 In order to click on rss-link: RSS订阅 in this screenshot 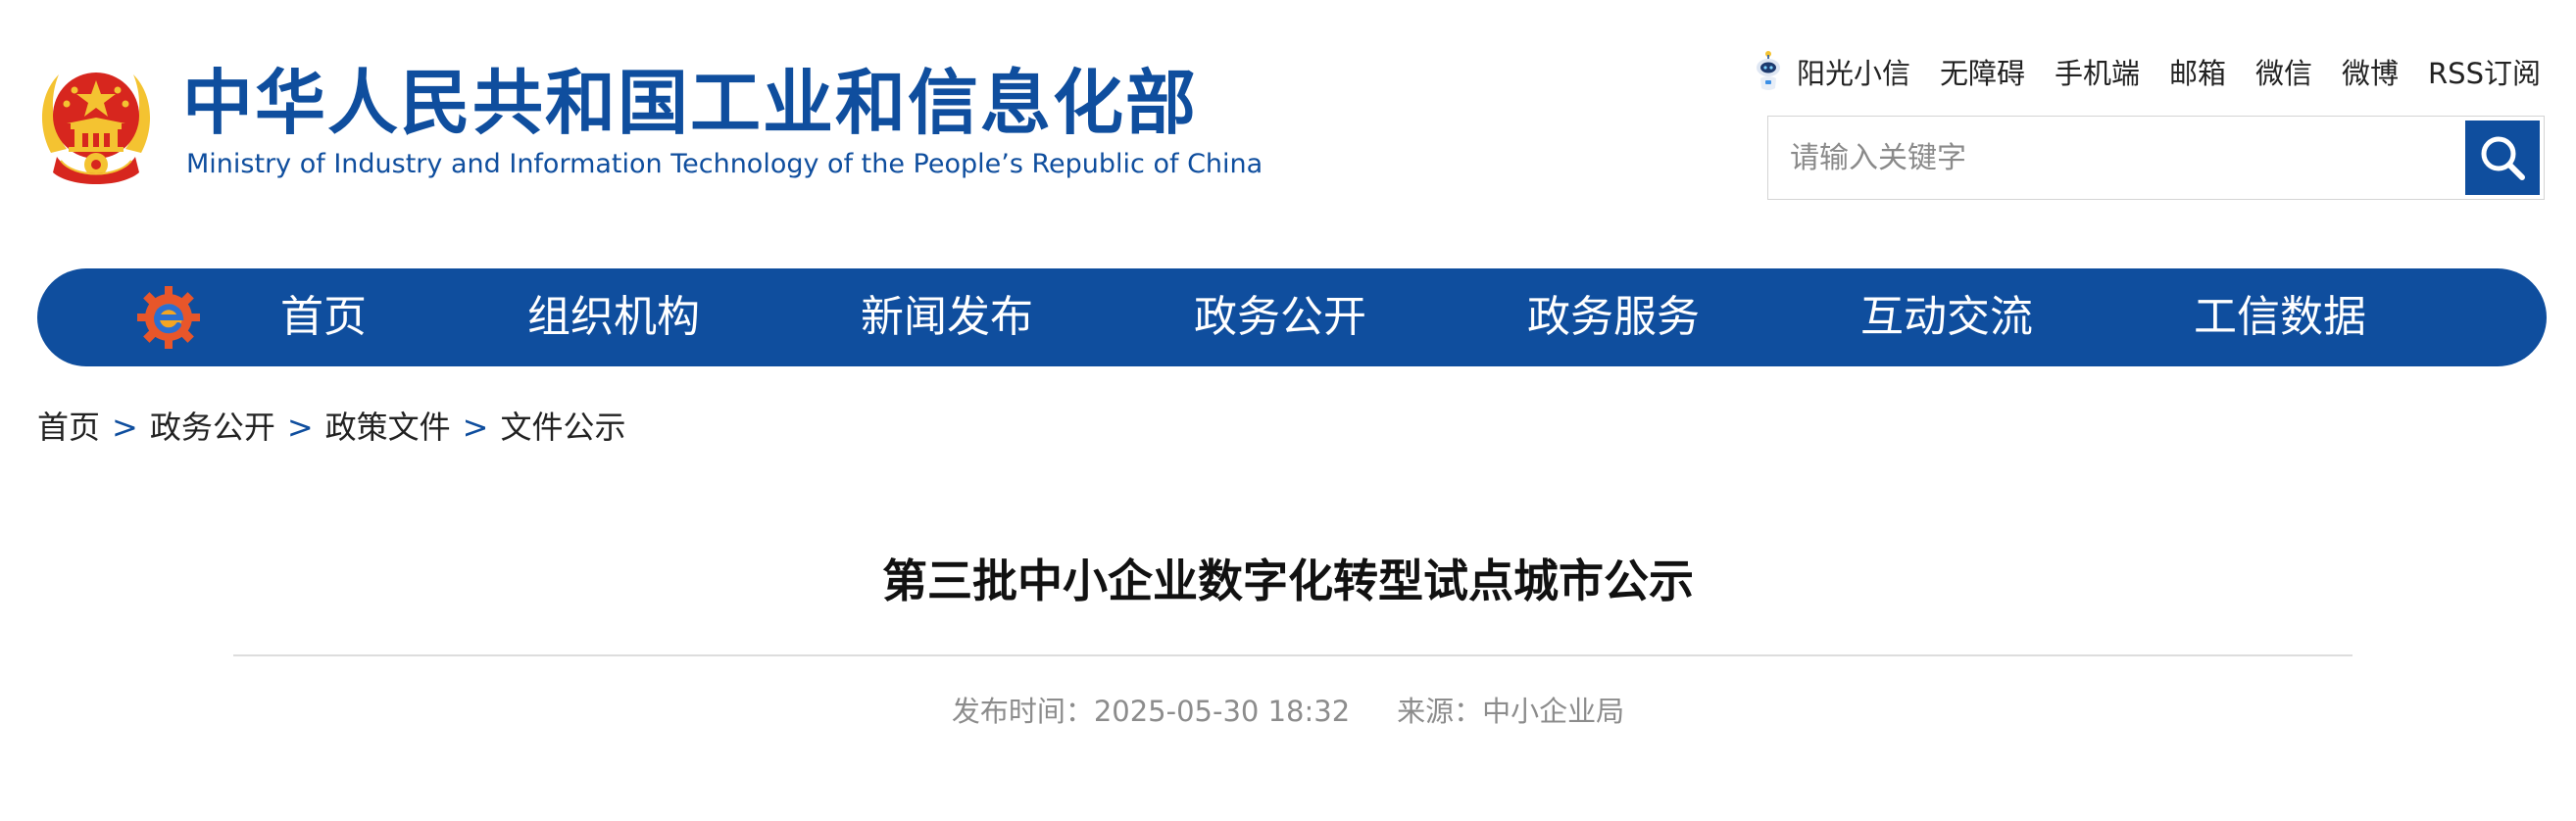, I will do `click(2484, 71)`.